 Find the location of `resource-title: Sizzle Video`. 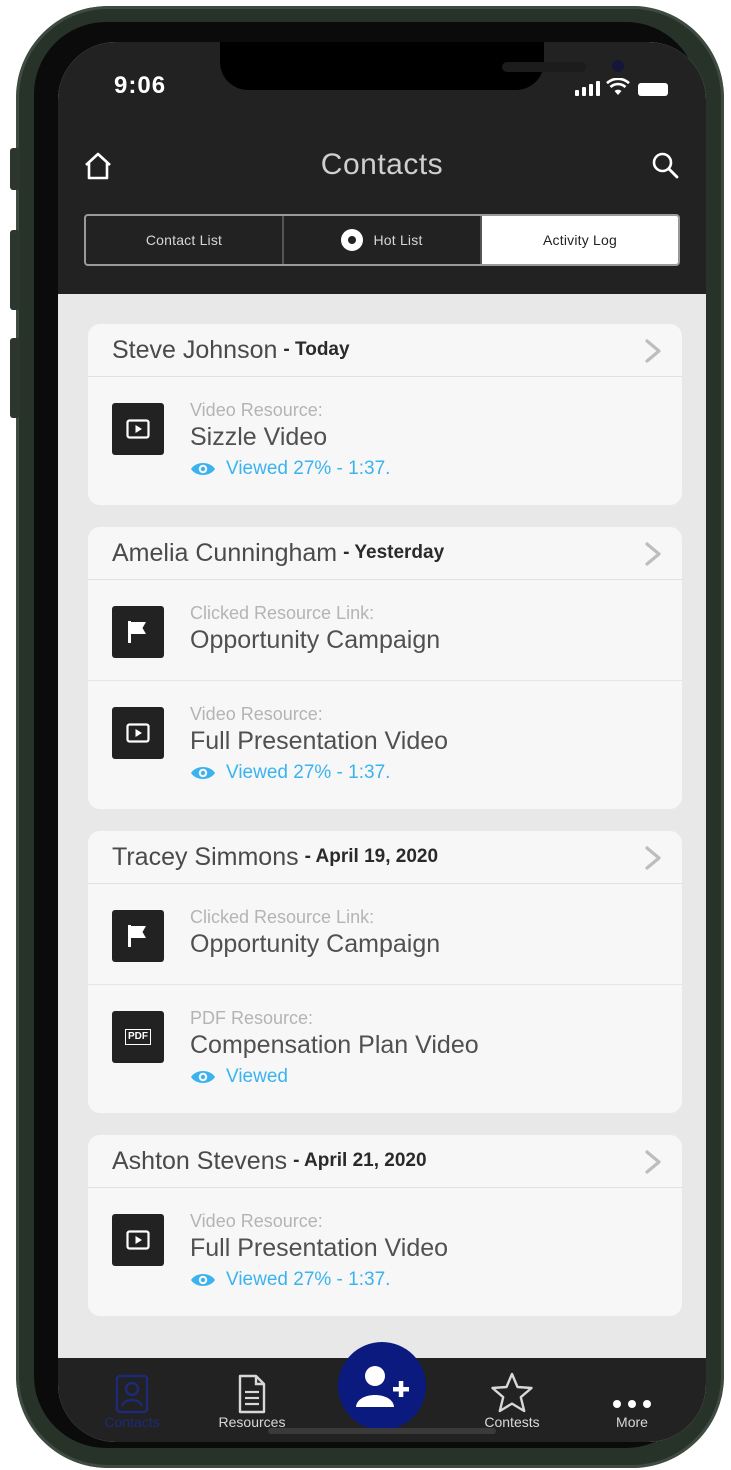

resource-title: Sizzle Video is located at coordinates (259, 437).